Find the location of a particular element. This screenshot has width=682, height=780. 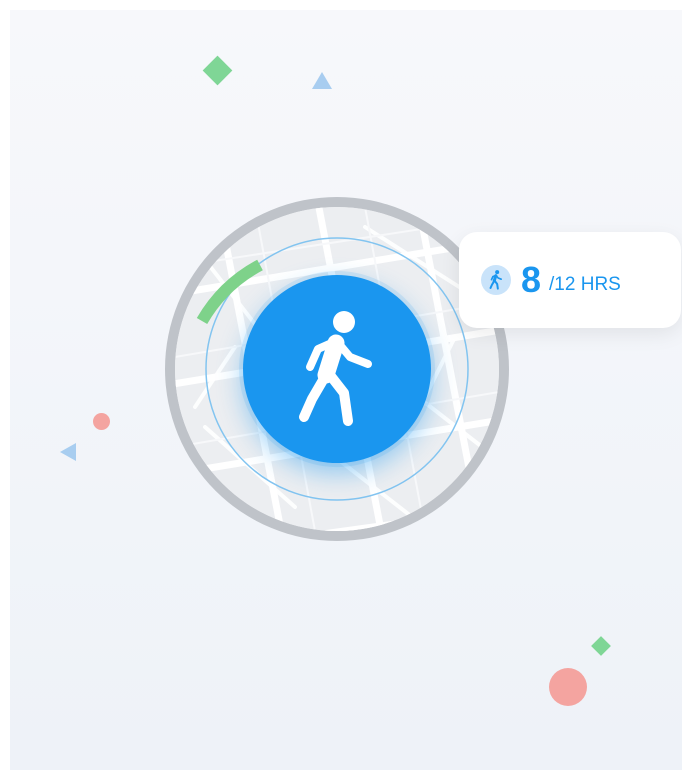

walking-person-small-icon is located at coordinates (496, 280).